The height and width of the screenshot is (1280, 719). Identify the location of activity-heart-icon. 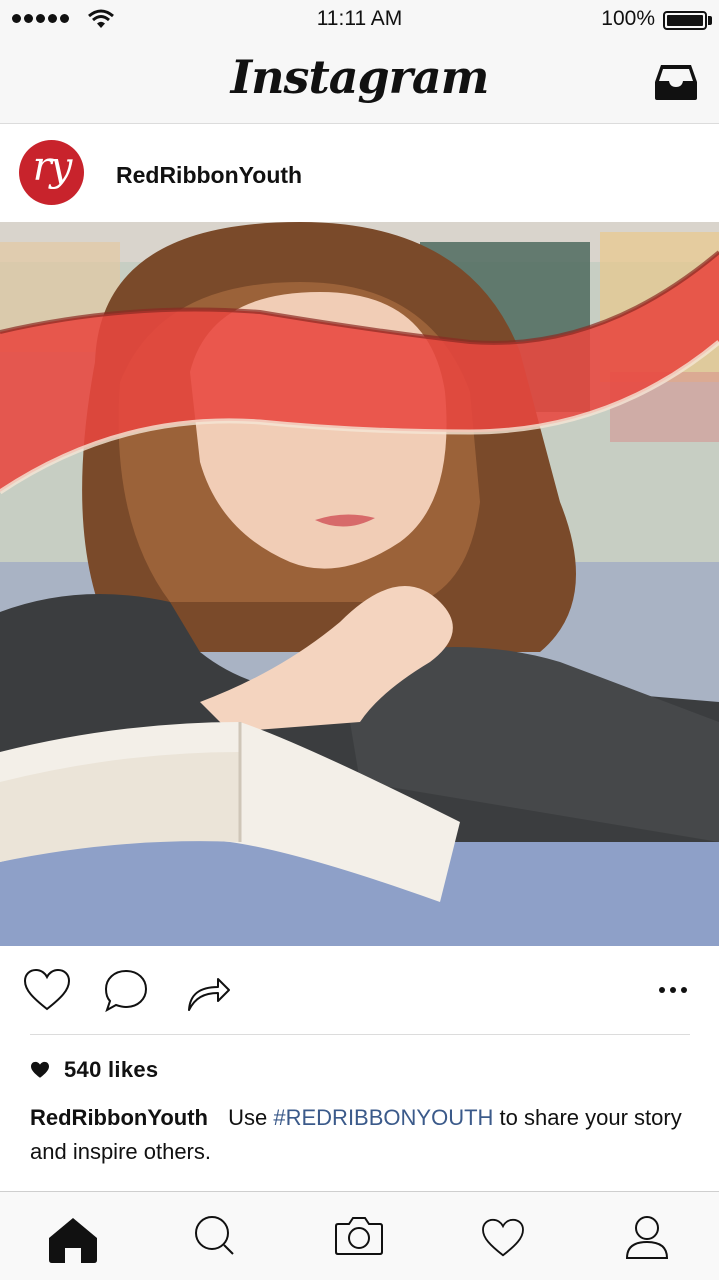
(503, 1238).